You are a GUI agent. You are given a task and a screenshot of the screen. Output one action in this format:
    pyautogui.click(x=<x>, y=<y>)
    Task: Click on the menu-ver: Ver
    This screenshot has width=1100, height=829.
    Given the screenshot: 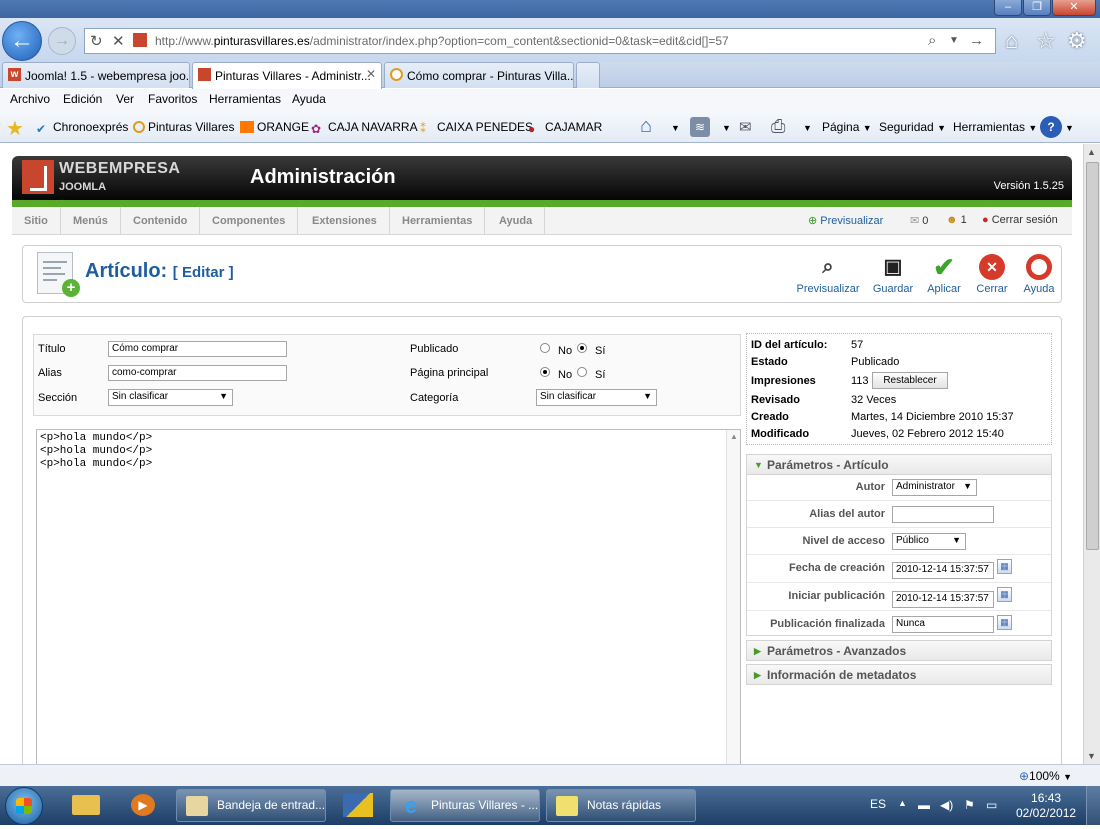 What is the action you would take?
    pyautogui.click(x=125, y=99)
    